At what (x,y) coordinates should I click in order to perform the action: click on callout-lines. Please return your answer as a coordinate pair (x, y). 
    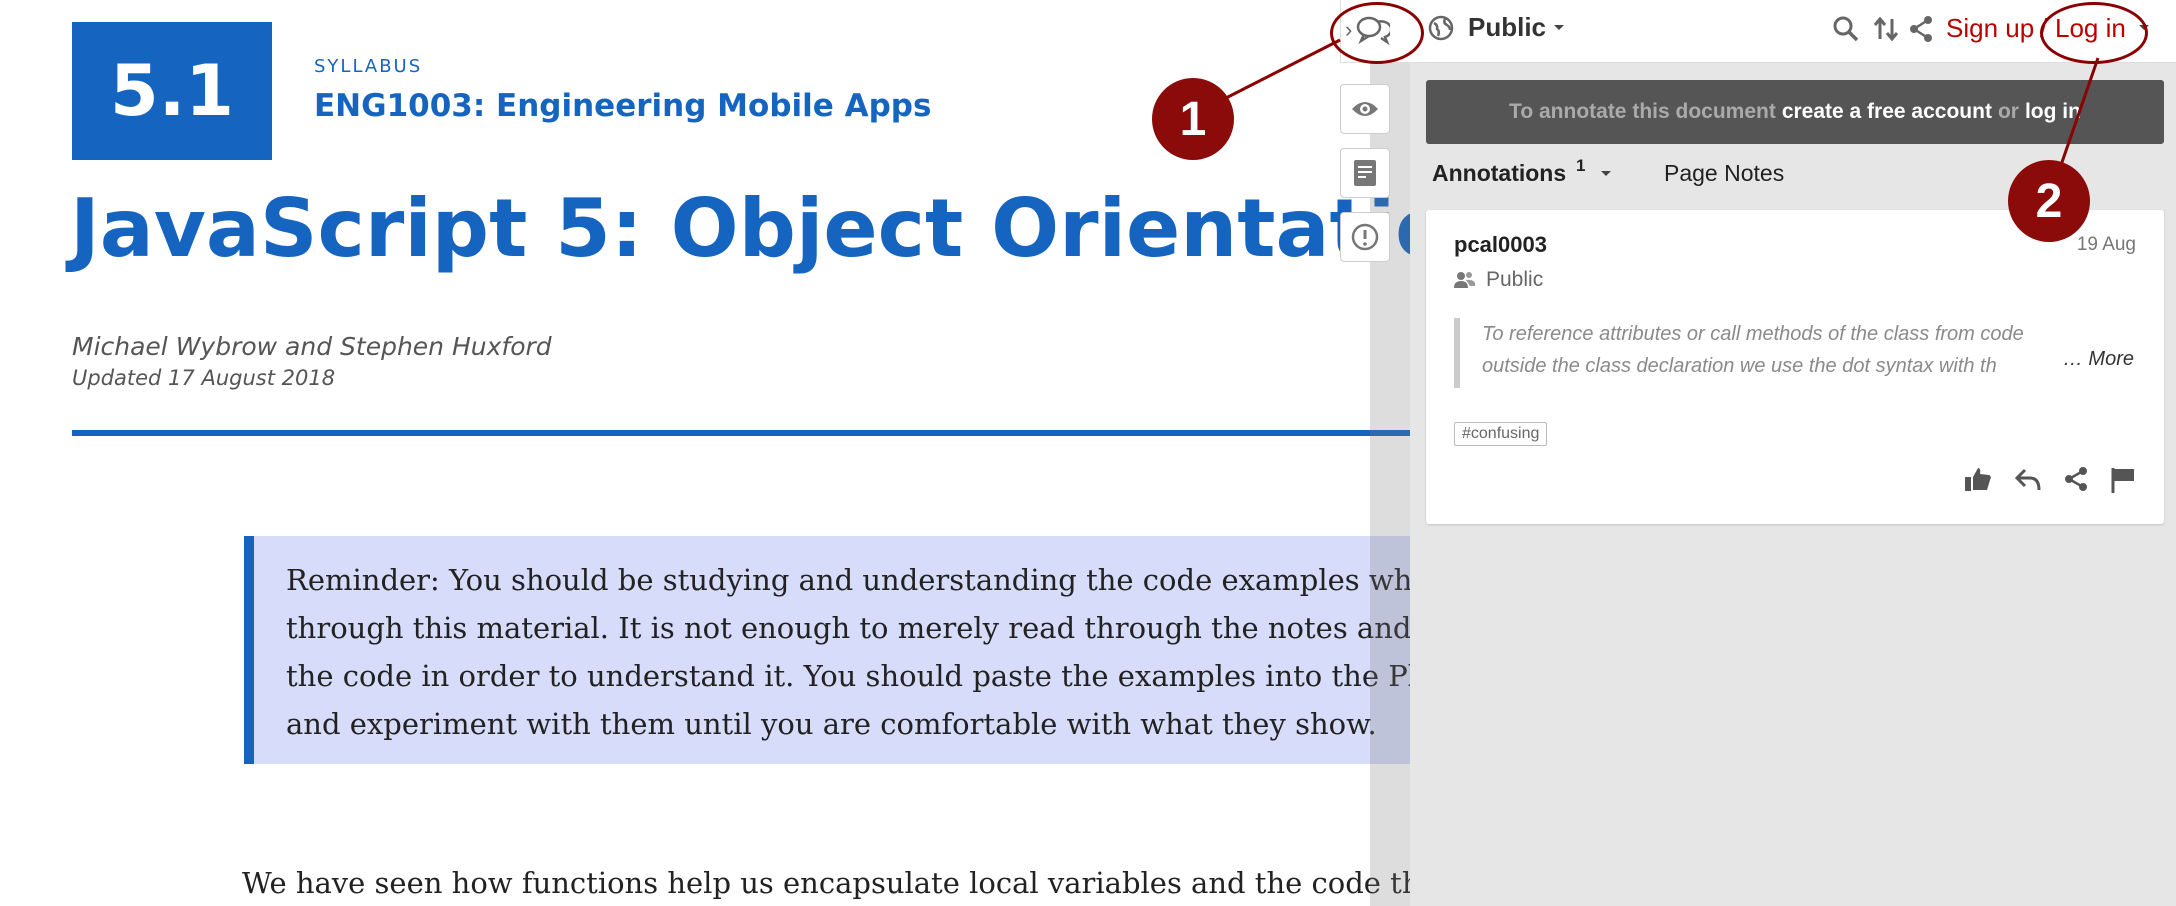
    Looking at the image, I should click on (1662, 103).